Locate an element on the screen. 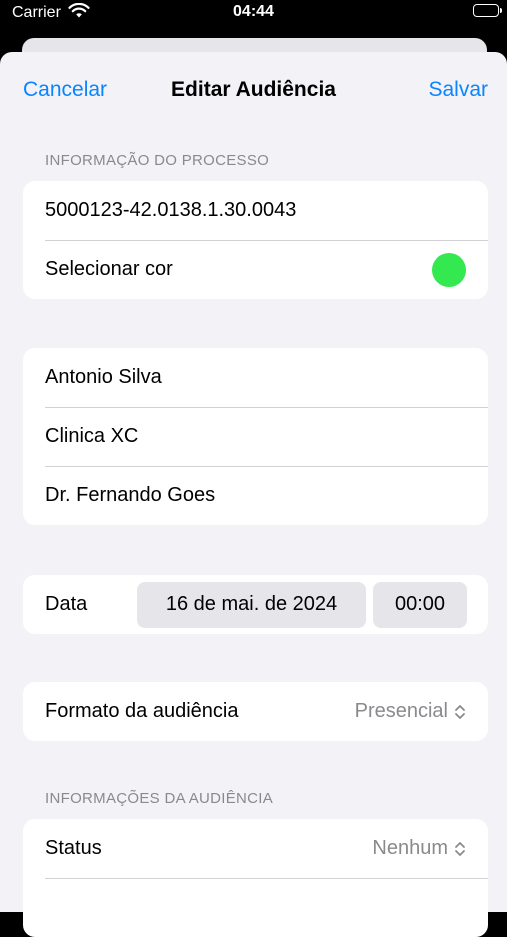 This screenshot has width=507, height=937. status-bar: Carrier 04:44 is located at coordinates (253, 15).